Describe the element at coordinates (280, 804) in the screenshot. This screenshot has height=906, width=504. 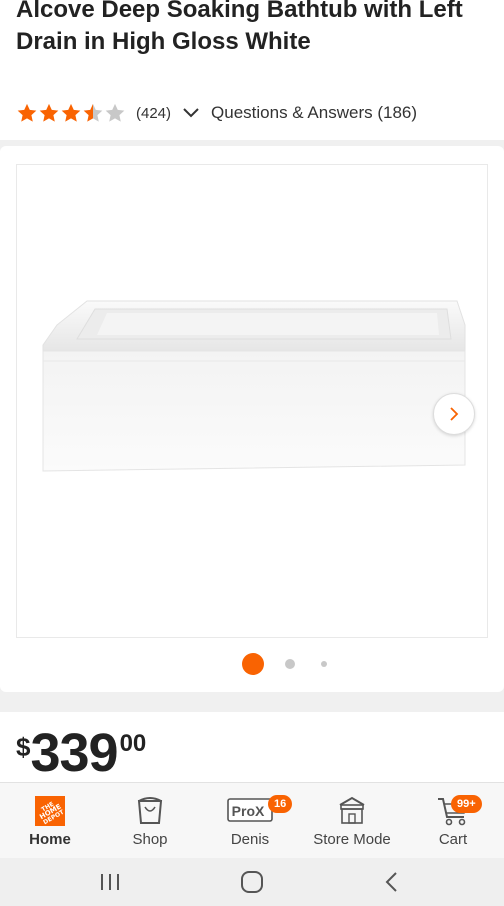
I see `pro-xtra-badge: 16` at that location.